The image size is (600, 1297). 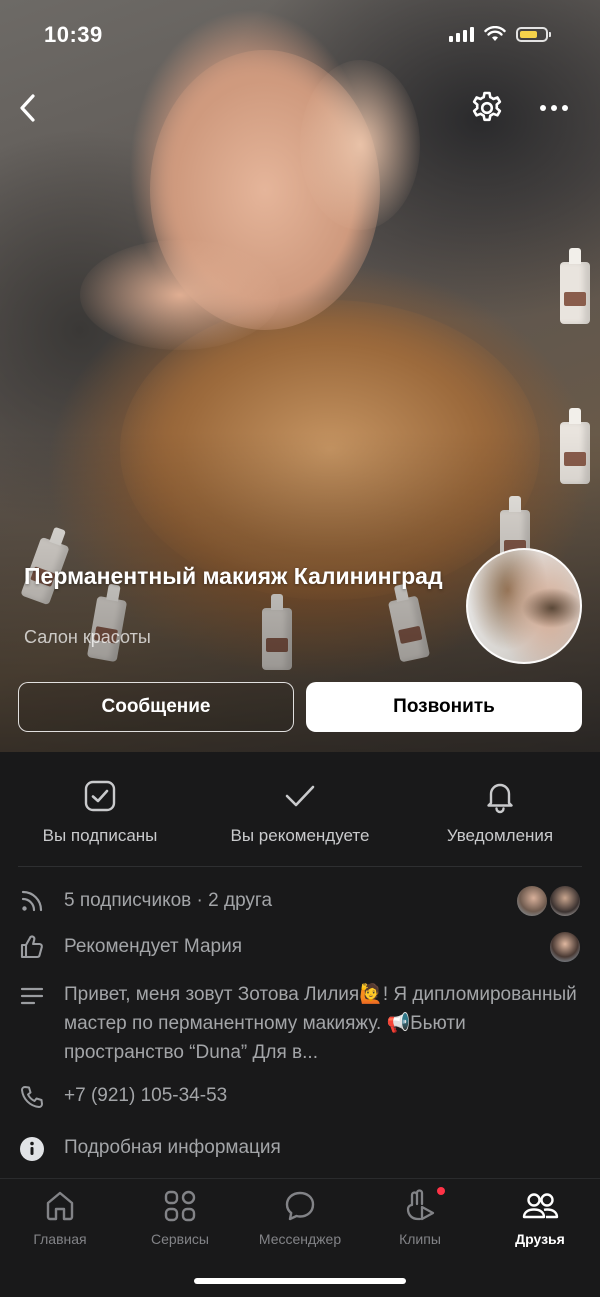 I want to click on tab-friends: Друзья, so click(x=540, y=1218).